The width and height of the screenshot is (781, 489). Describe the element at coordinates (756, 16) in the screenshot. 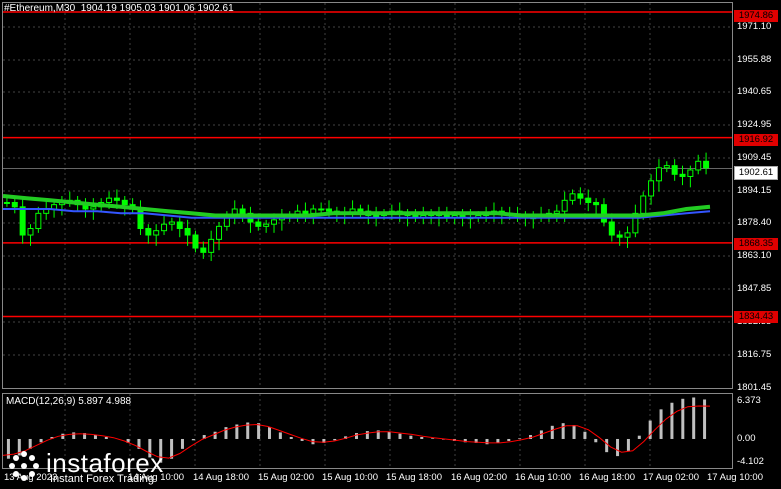

I see `level-tag-1974: 1974.86` at that location.